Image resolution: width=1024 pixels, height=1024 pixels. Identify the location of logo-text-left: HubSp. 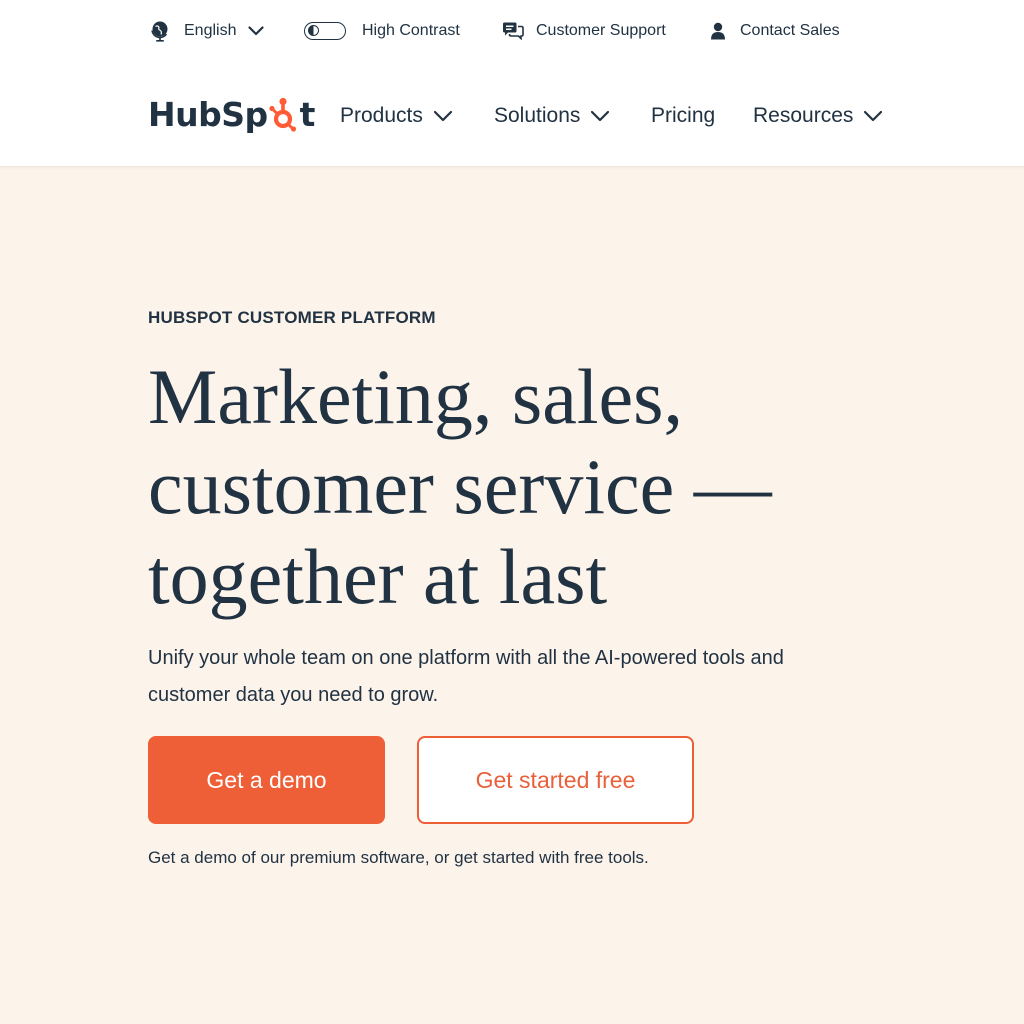
(208, 114).